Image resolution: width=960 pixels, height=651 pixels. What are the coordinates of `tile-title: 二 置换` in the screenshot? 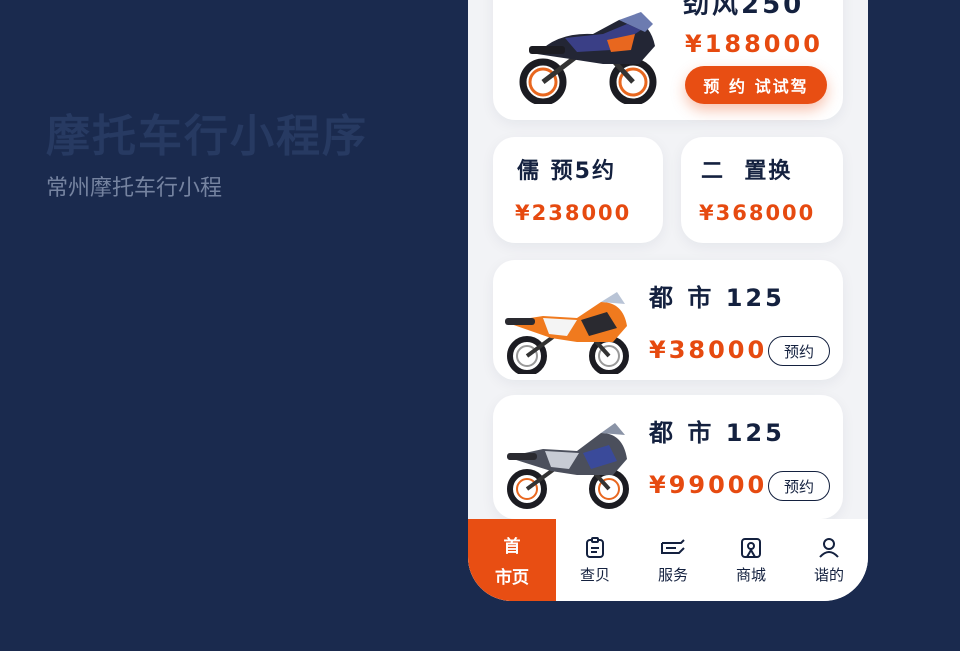 It's located at (747, 171).